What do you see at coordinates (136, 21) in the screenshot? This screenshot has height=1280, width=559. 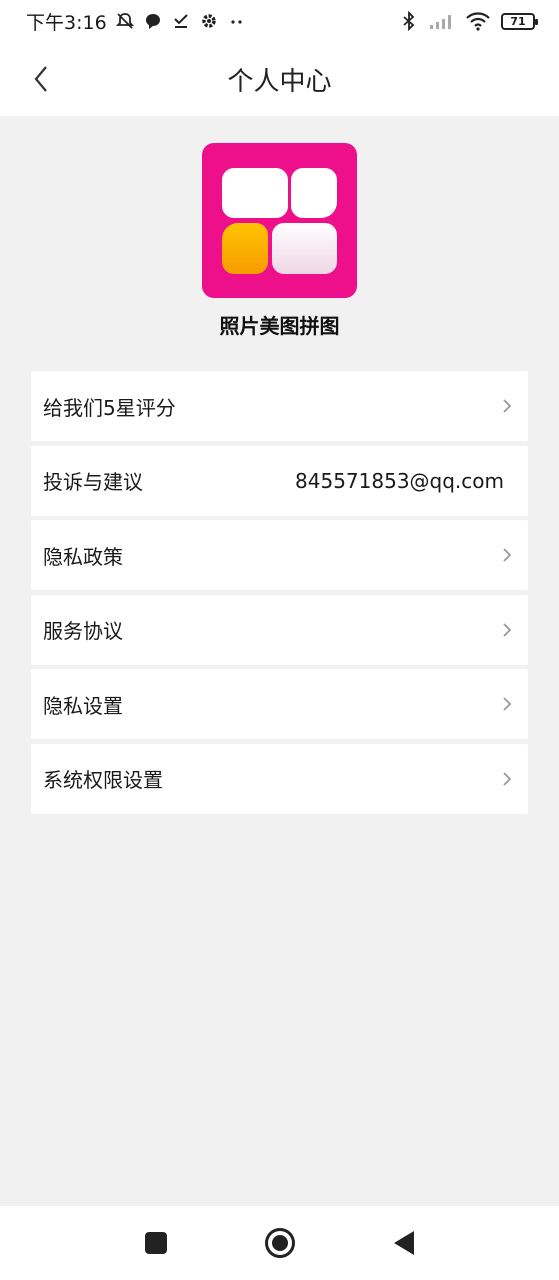 I see `status-left: 下午3:16` at bounding box center [136, 21].